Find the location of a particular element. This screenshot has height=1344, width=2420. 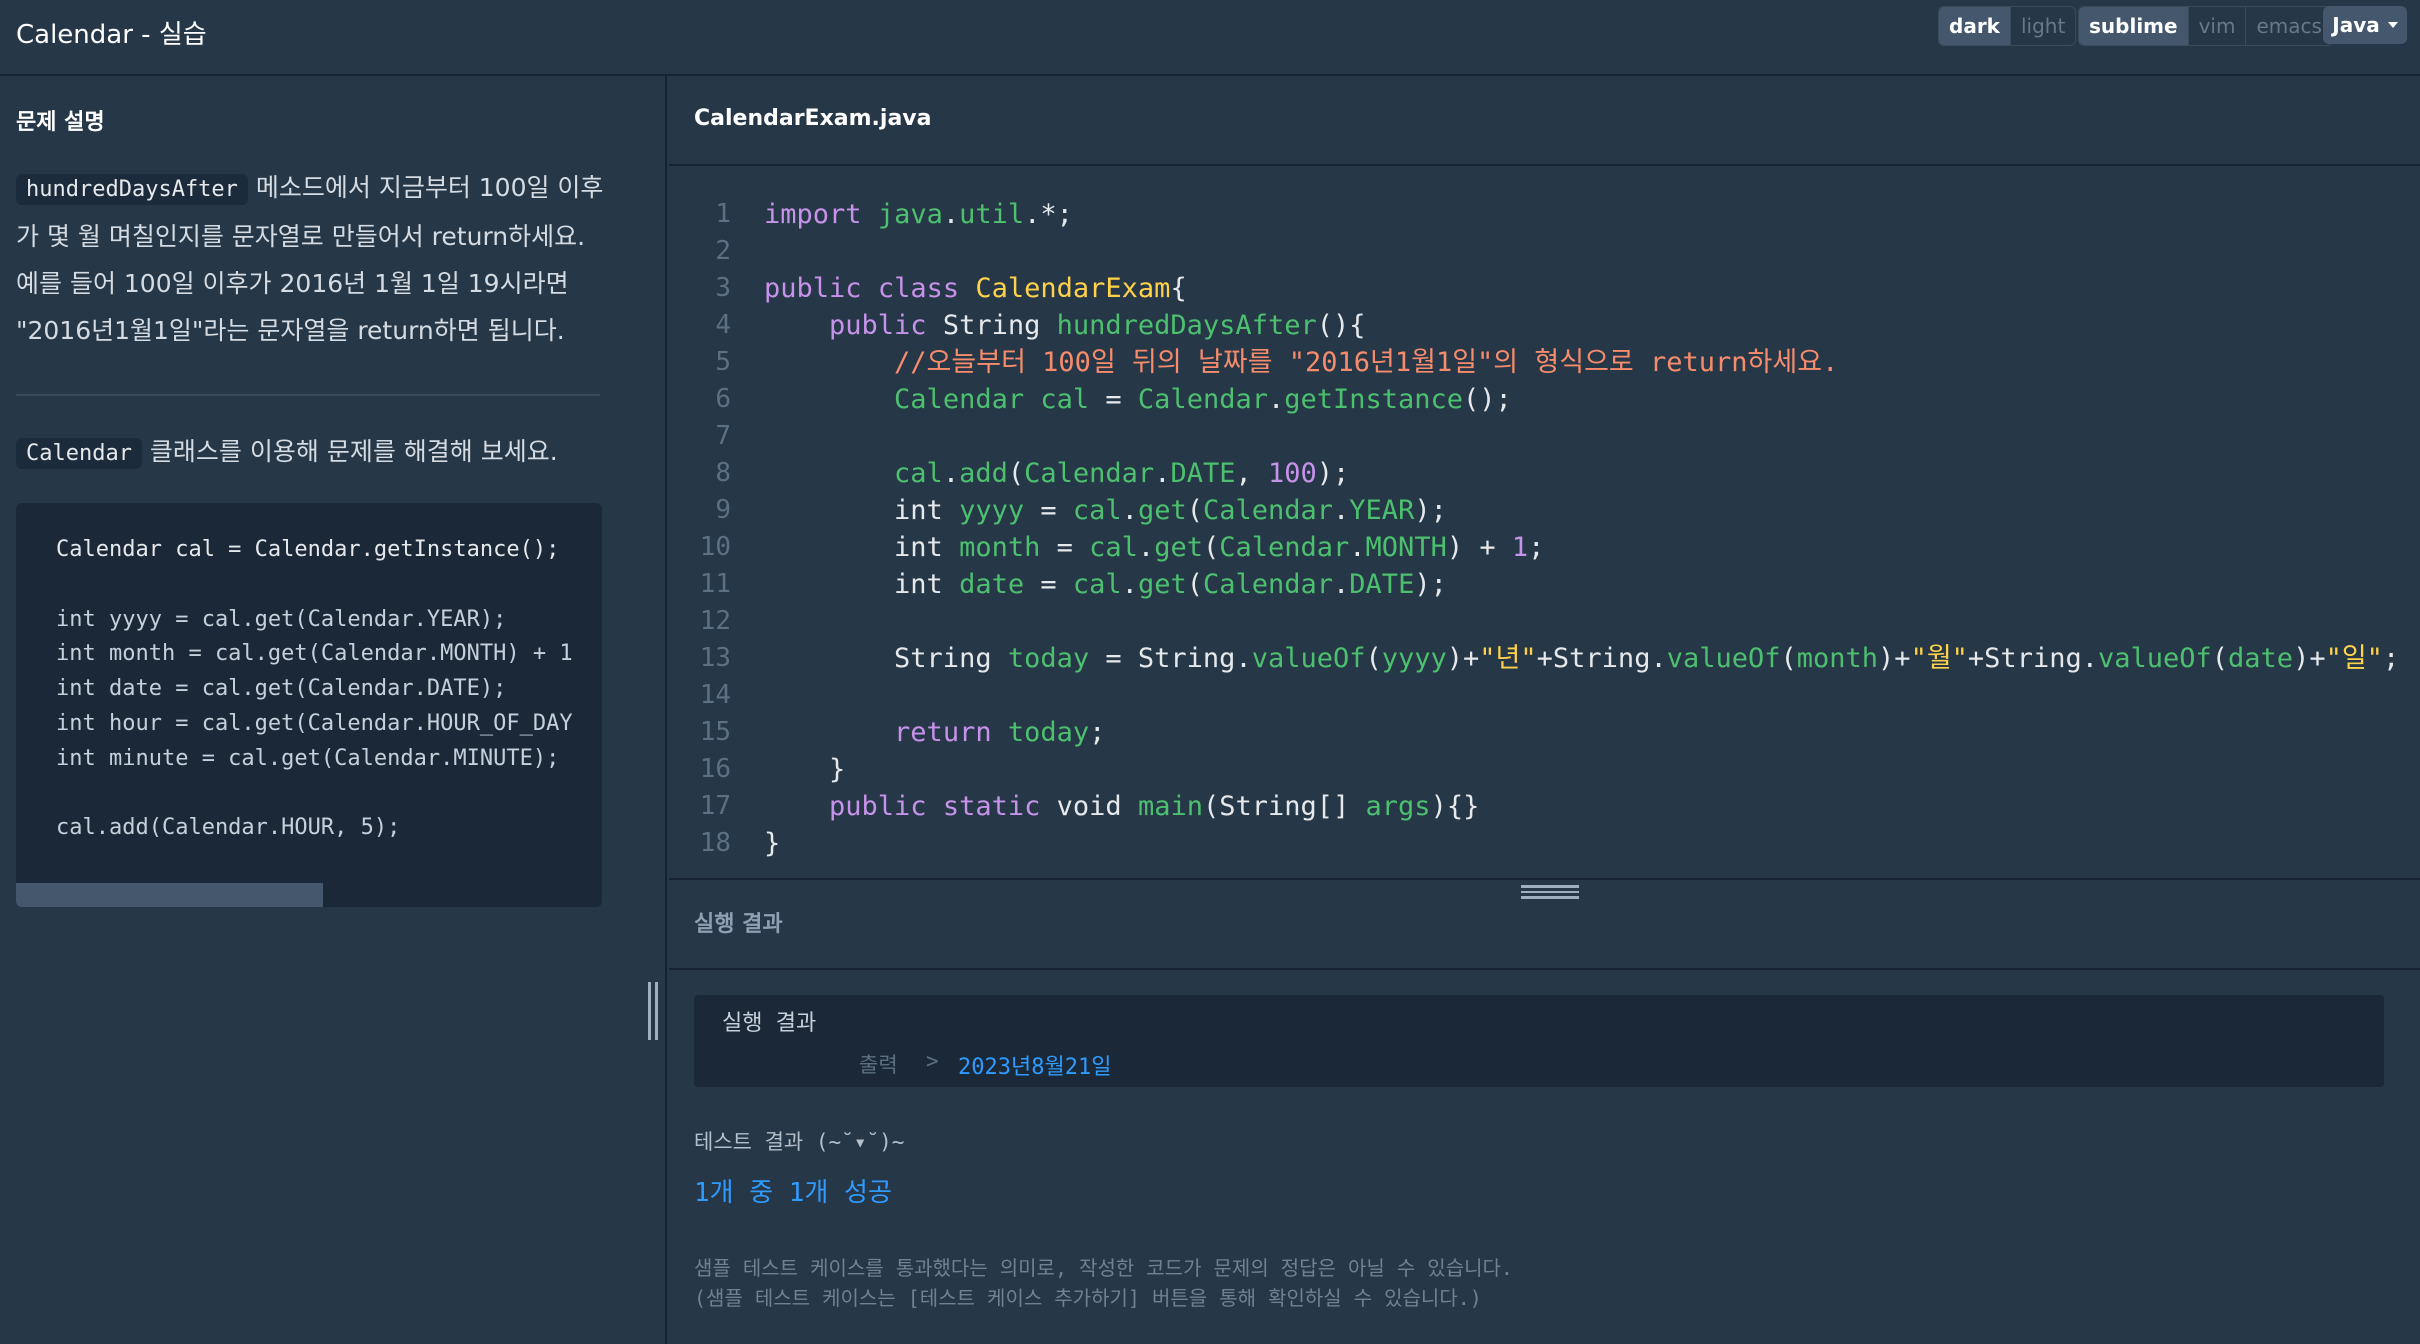

language-label: Java is located at coordinates (2356, 25).